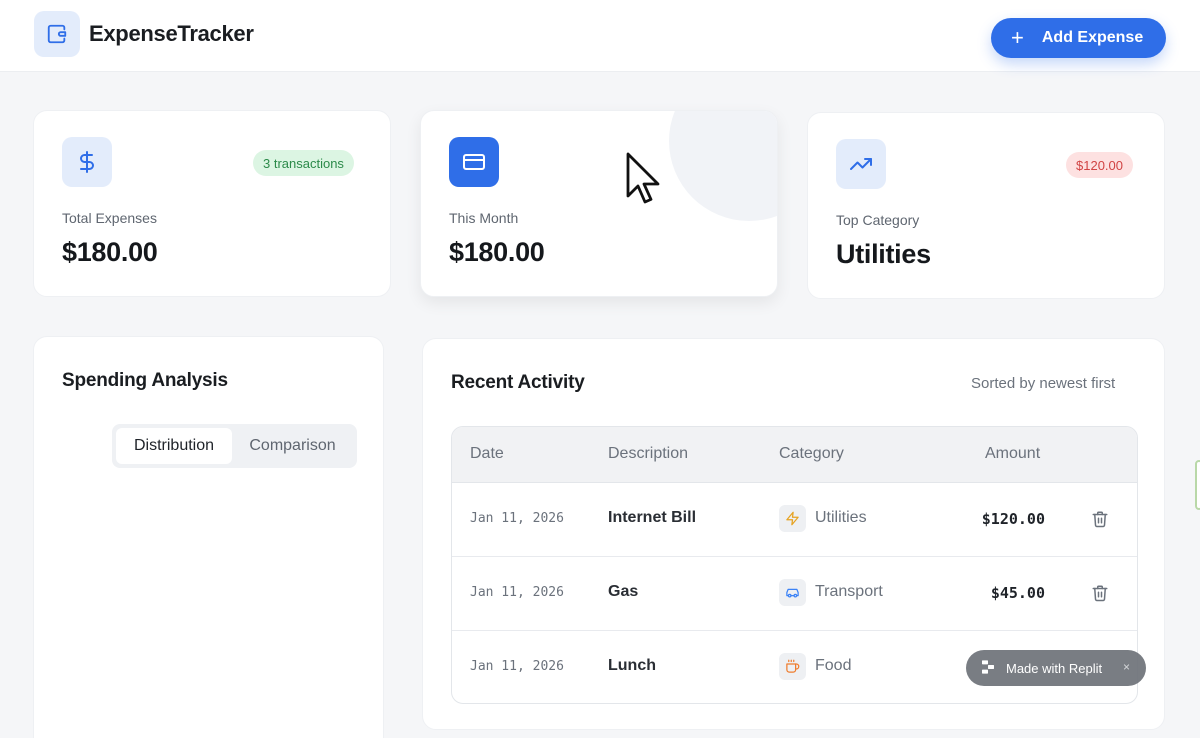 The image size is (1200, 738). Describe the element at coordinates (174, 446) in the screenshot. I see `tab-distribution: Distribution` at that location.